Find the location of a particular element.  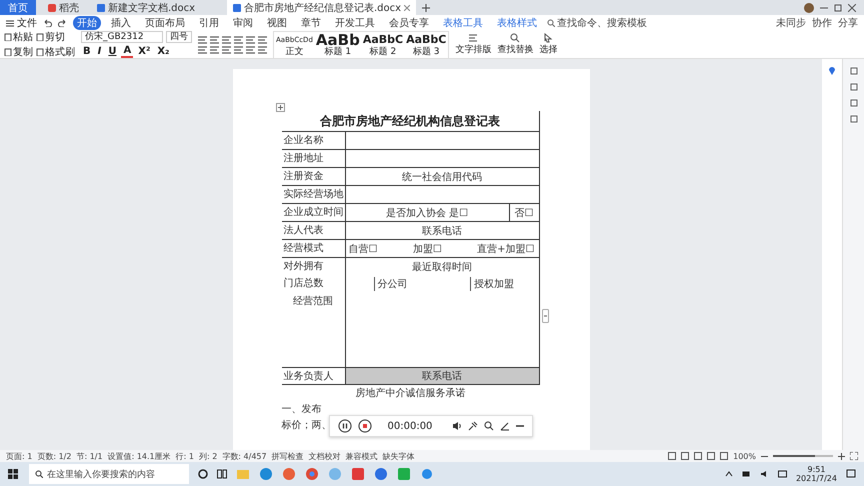

menu-tab: 审阅 is located at coordinates (243, 23).